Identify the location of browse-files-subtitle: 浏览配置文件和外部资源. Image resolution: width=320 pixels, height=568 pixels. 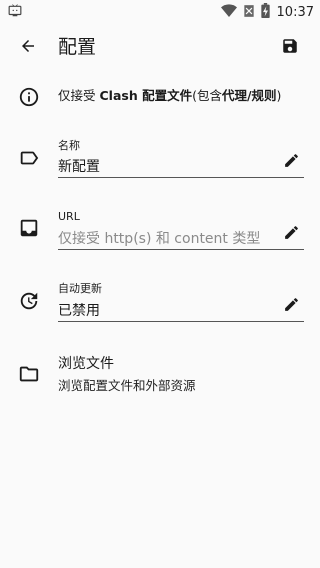
(127, 385).